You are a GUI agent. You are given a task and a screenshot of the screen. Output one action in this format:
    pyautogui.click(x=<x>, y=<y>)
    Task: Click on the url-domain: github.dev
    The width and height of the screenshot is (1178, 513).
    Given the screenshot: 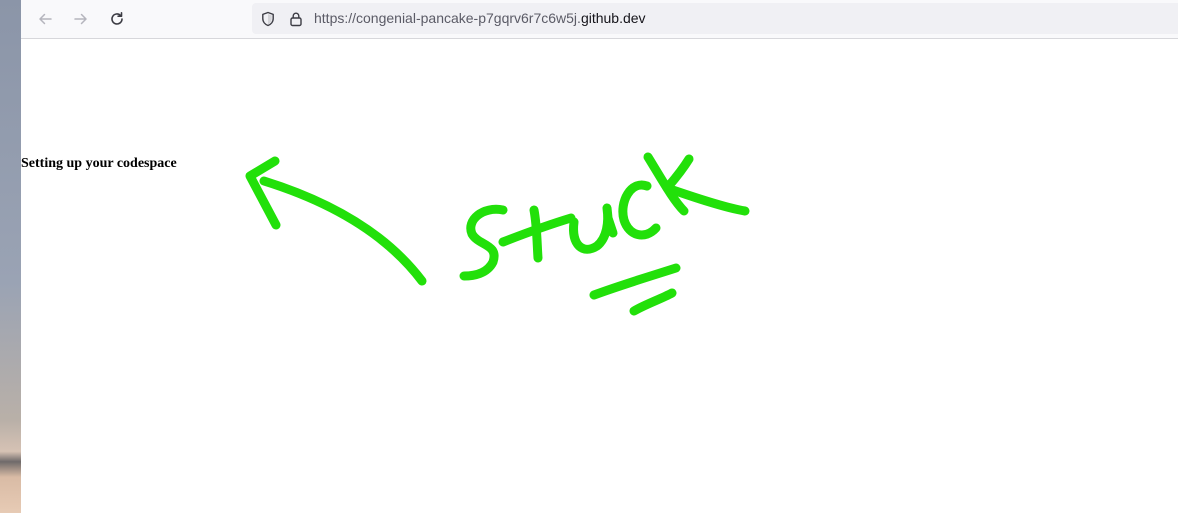 What is the action you would take?
    pyautogui.click(x=613, y=18)
    